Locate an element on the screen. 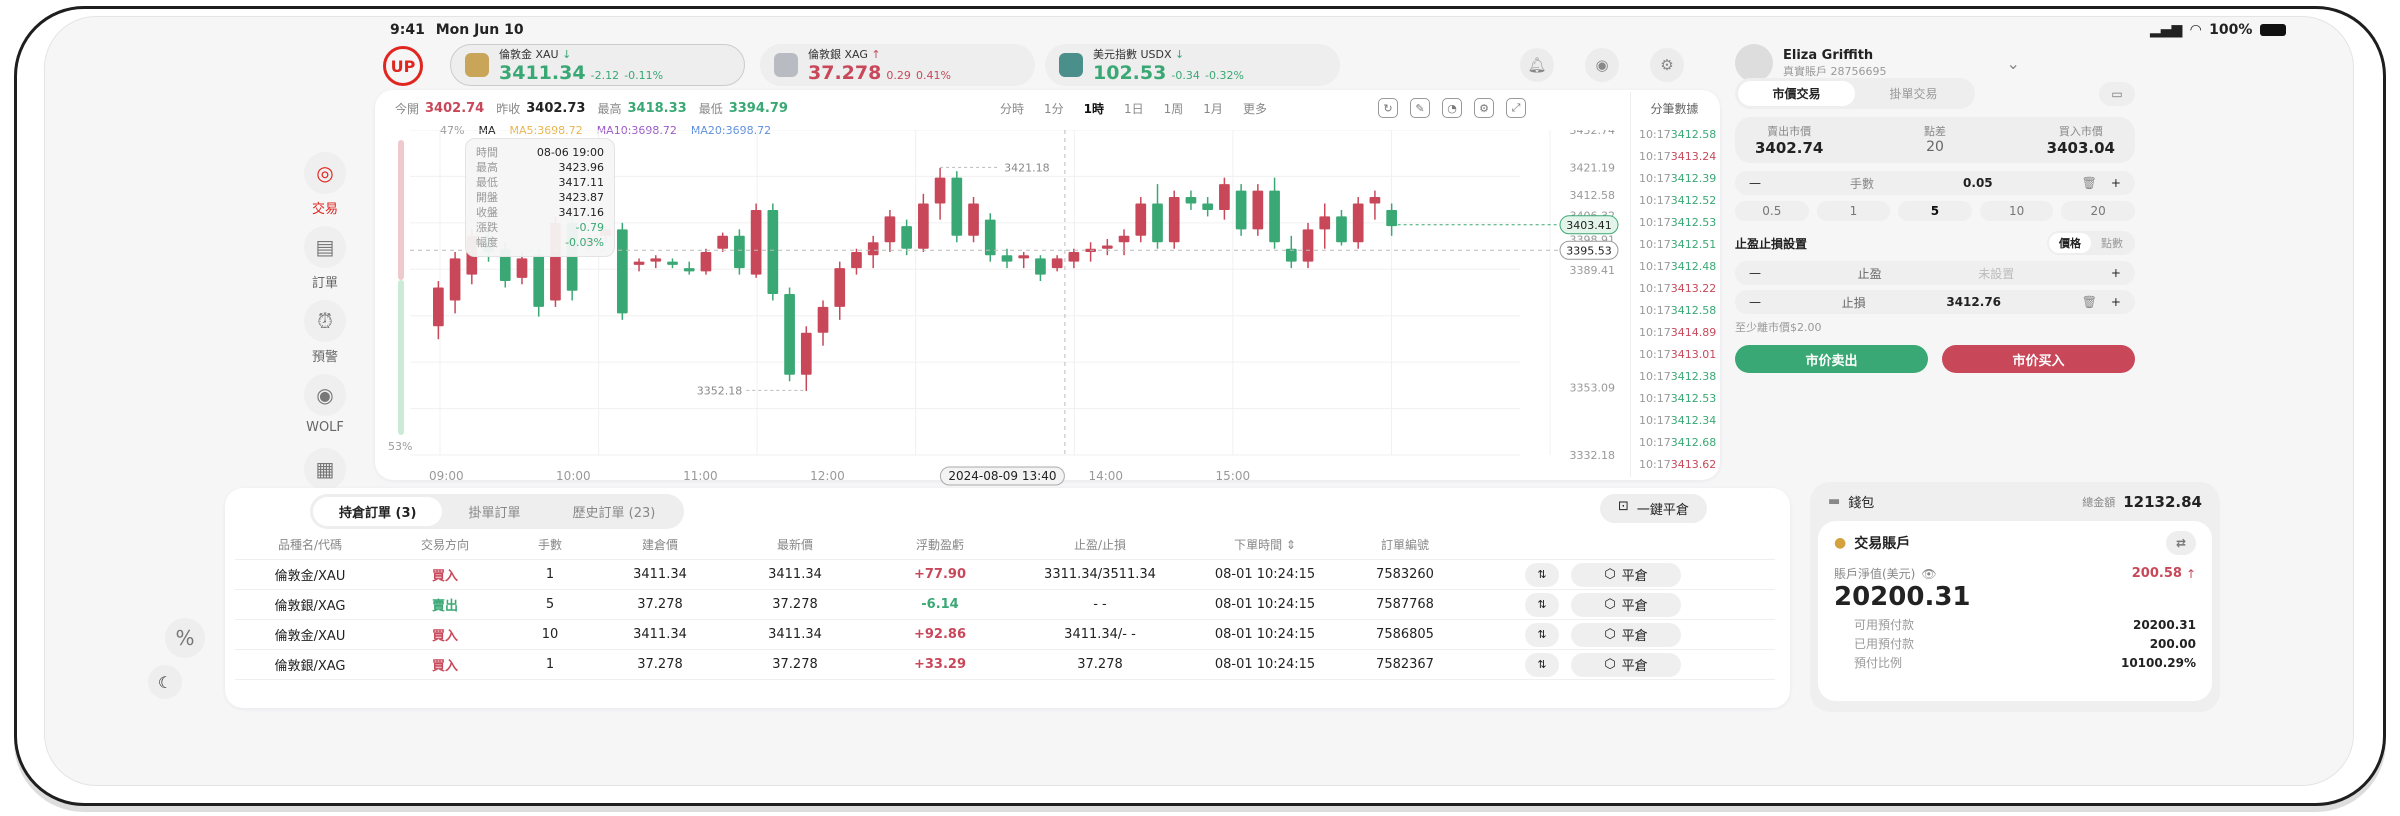 Image resolution: width=2400 pixels, height=816 pixels. market-sell-button: 市价卖出 is located at coordinates (1831, 359).